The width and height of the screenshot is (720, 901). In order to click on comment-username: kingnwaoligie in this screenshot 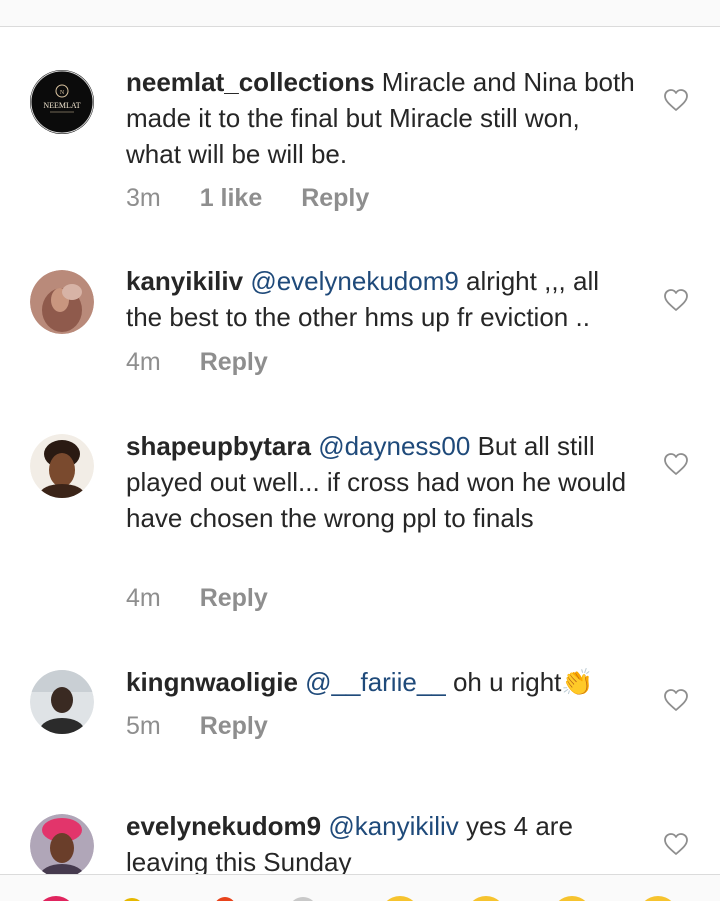, I will do `click(212, 682)`.